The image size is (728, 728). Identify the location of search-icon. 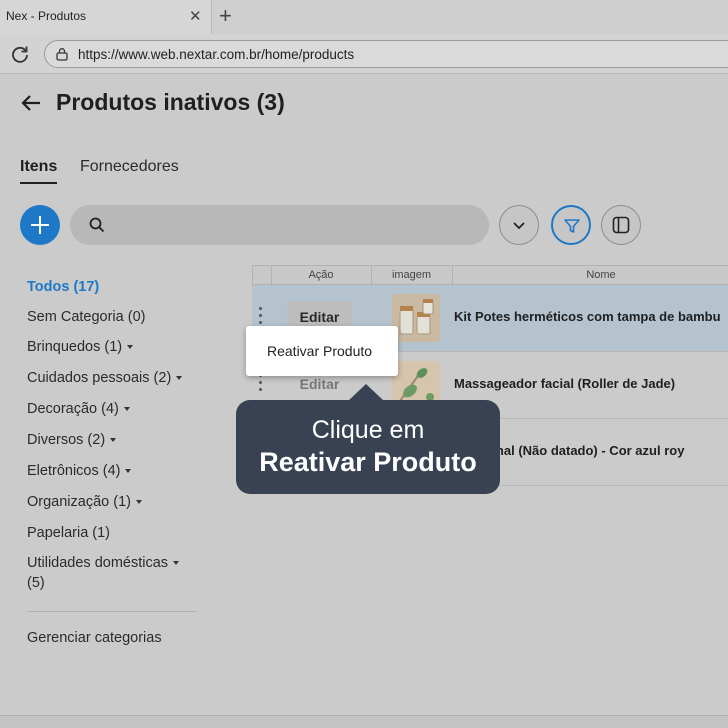
(97, 225).